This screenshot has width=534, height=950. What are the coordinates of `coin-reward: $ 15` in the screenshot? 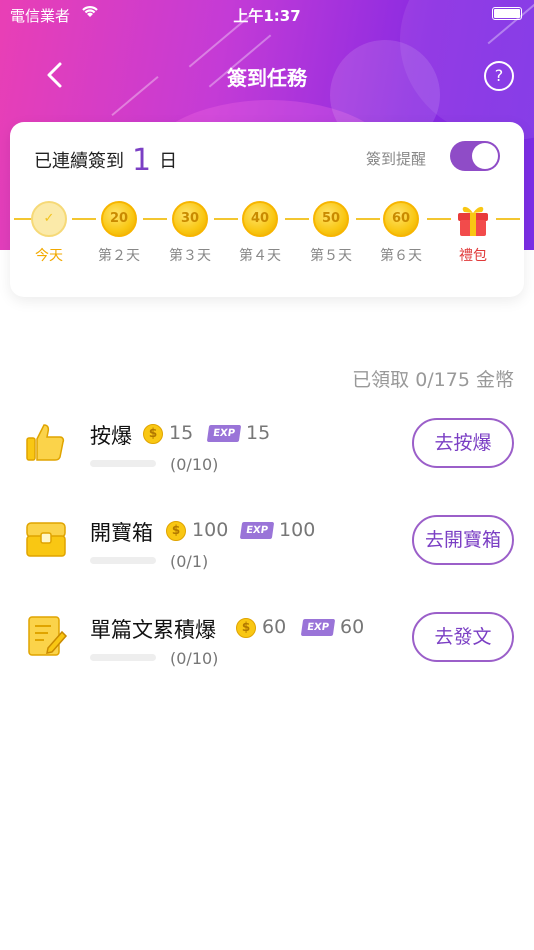 It's located at (168, 433).